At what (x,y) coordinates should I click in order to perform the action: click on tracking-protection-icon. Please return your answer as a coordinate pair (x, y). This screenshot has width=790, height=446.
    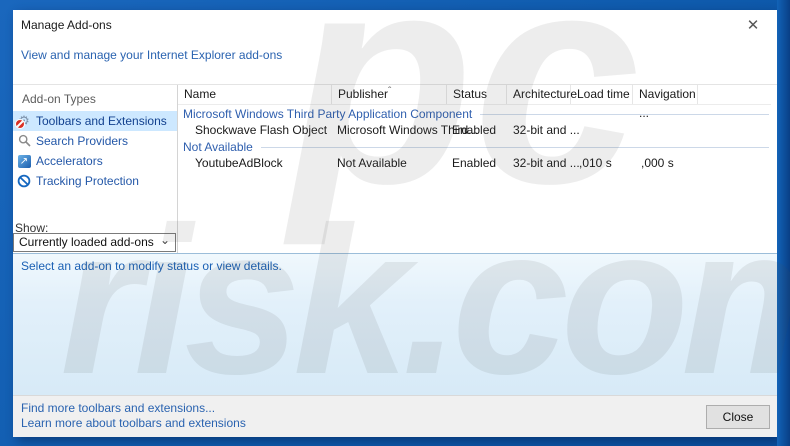
    Looking at the image, I should click on (24, 181).